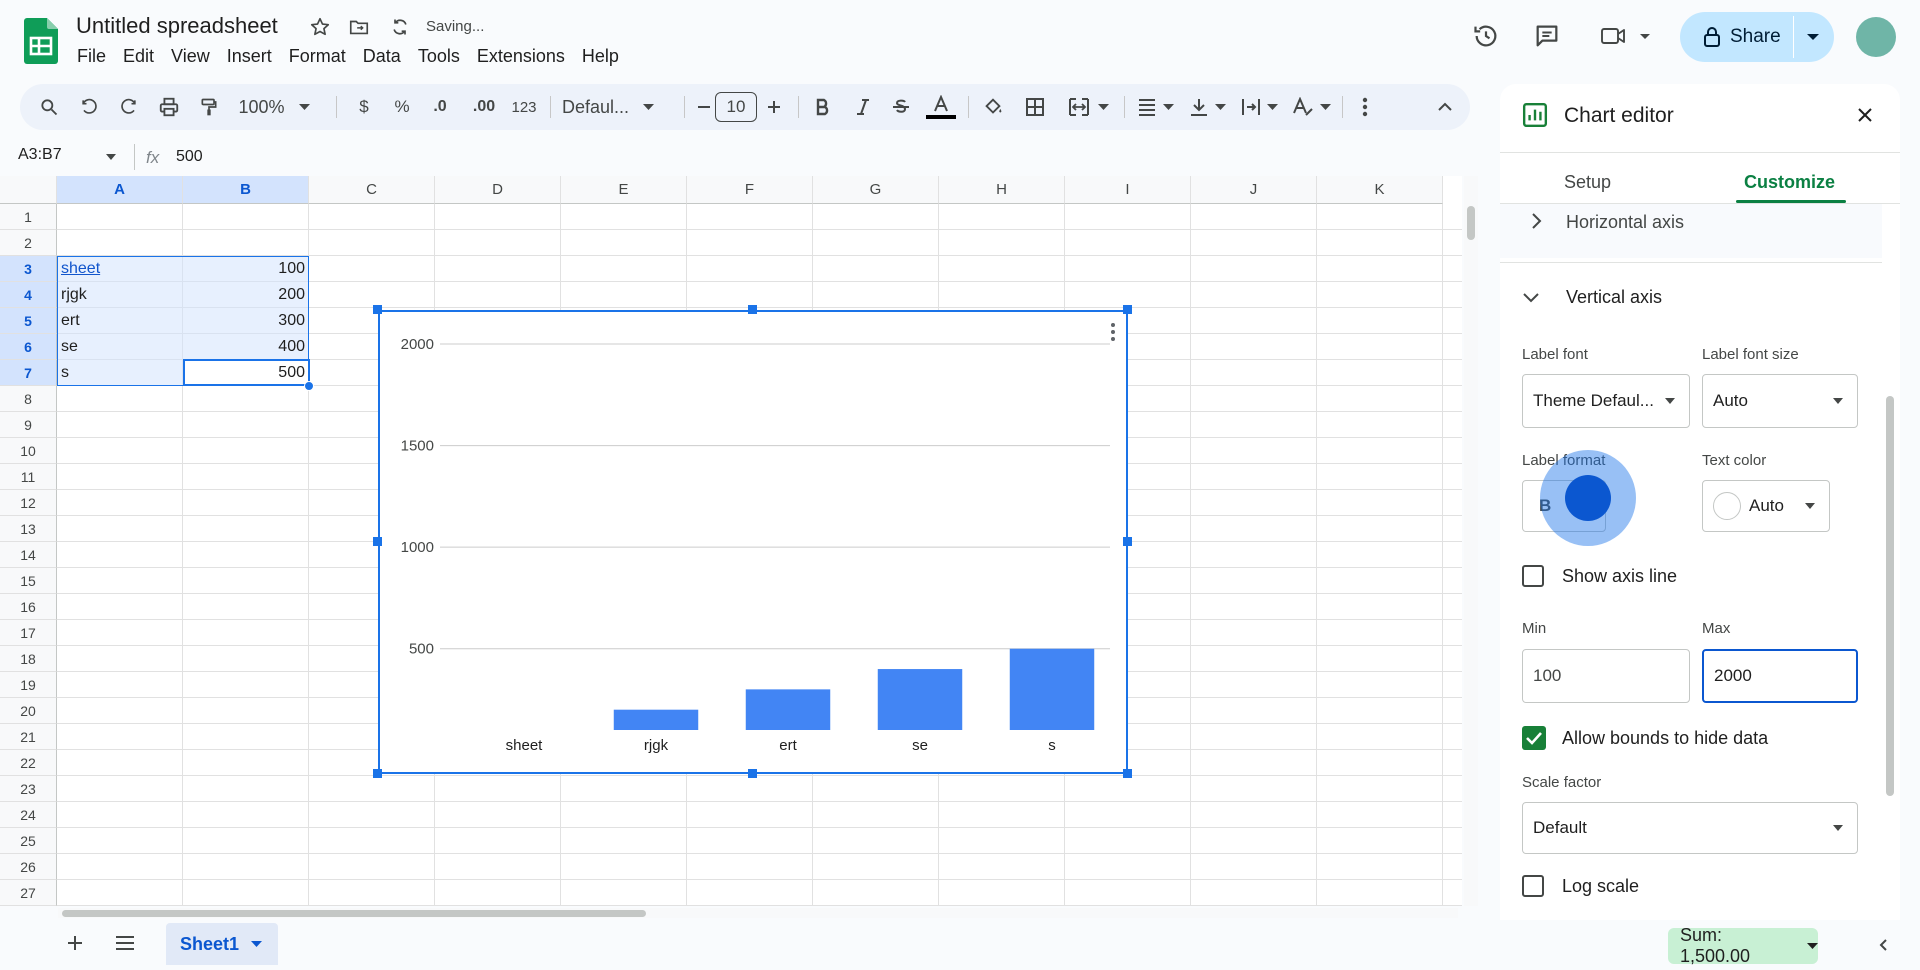 The height and width of the screenshot is (970, 1920). What do you see at coordinates (28, 763) in the screenshot?
I see `row-header-22: 22` at bounding box center [28, 763].